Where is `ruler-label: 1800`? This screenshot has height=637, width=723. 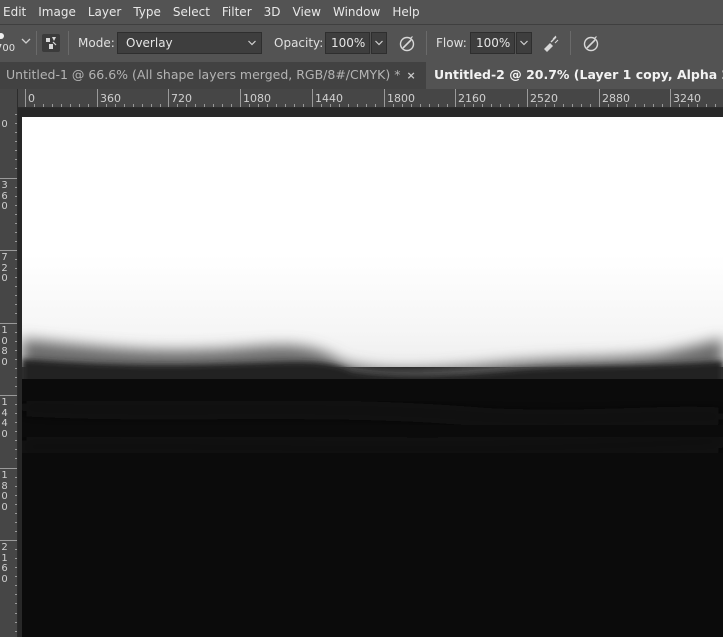
ruler-label: 1800 is located at coordinates (4, 491).